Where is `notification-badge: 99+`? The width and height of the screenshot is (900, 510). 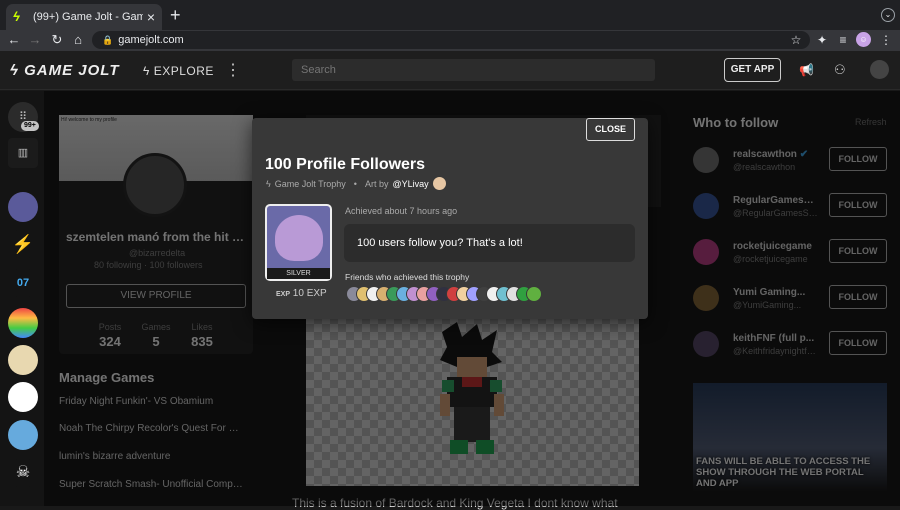
notification-badge: 99+ is located at coordinates (30, 126).